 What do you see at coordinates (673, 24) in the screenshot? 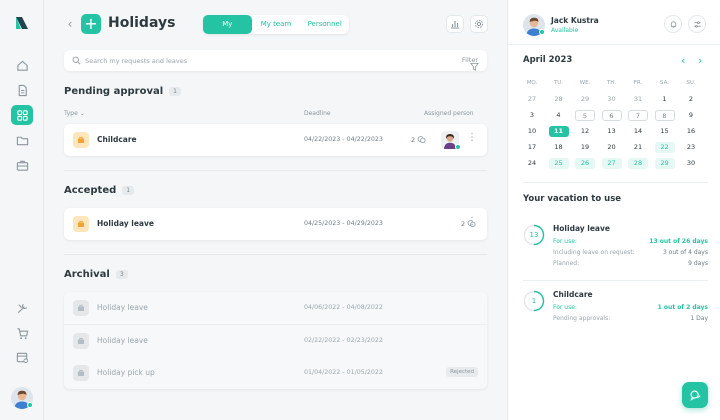
I see `notifications-button` at bounding box center [673, 24].